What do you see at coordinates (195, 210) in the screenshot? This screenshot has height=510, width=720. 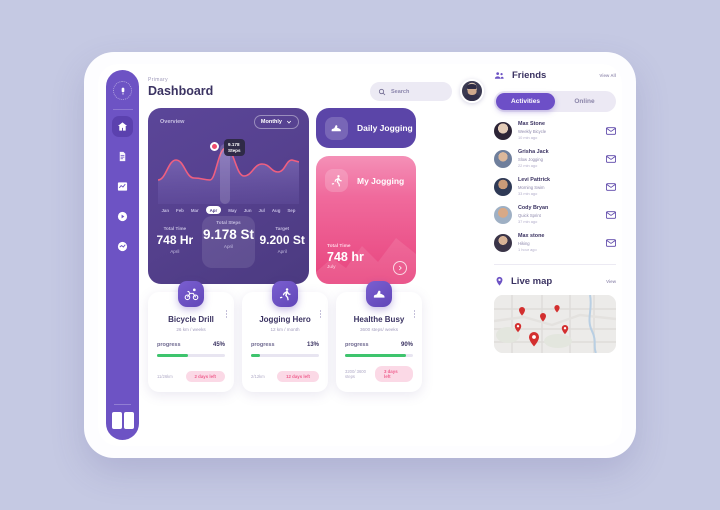 I see `month-tick: Mar` at bounding box center [195, 210].